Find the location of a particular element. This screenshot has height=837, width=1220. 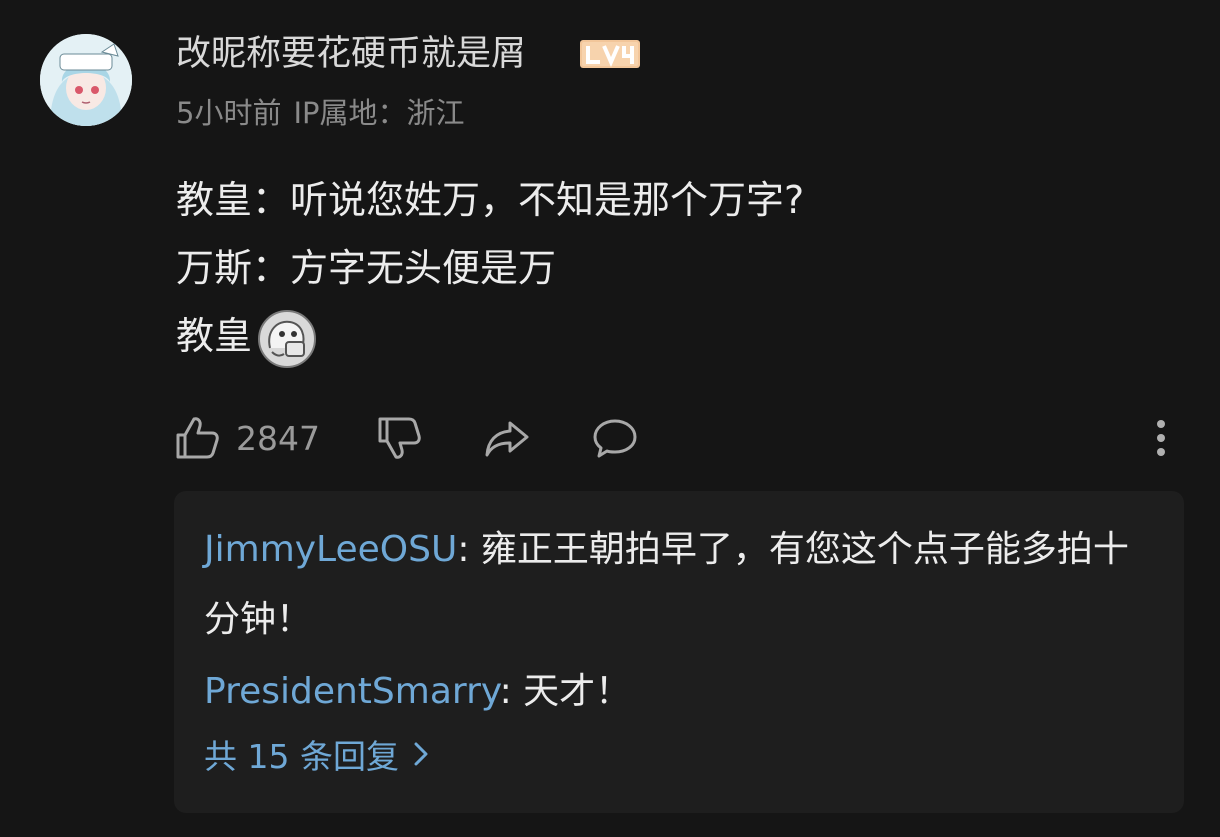

view-more-replies-link: 共 15 条回复 is located at coordinates (316, 757).